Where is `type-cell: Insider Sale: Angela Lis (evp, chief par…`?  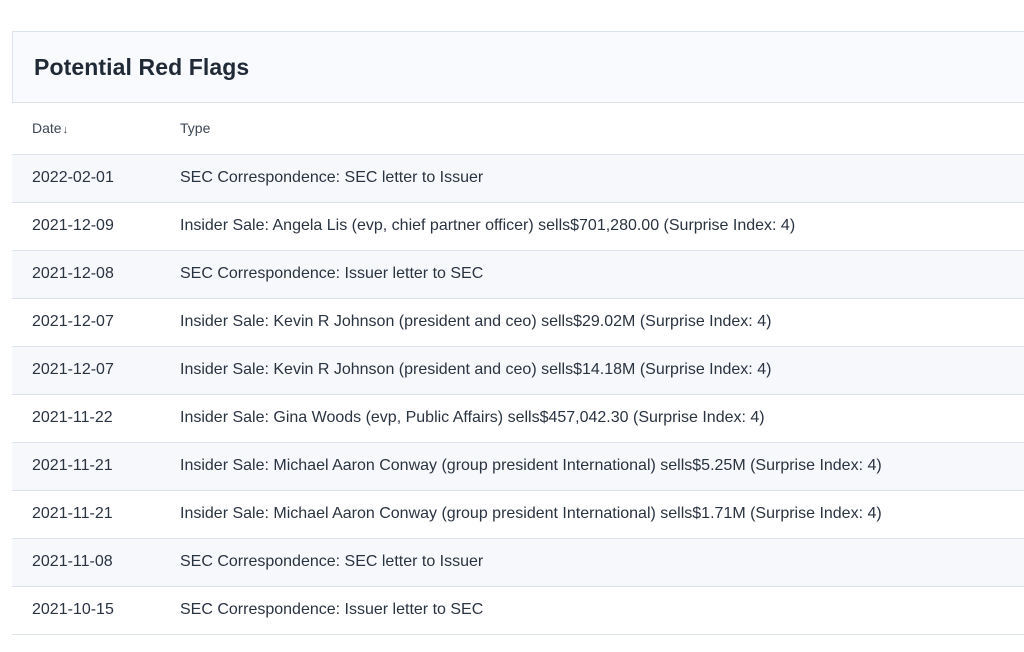
type-cell: Insider Sale: Angela Lis (evp, chief par… is located at coordinates (592, 226).